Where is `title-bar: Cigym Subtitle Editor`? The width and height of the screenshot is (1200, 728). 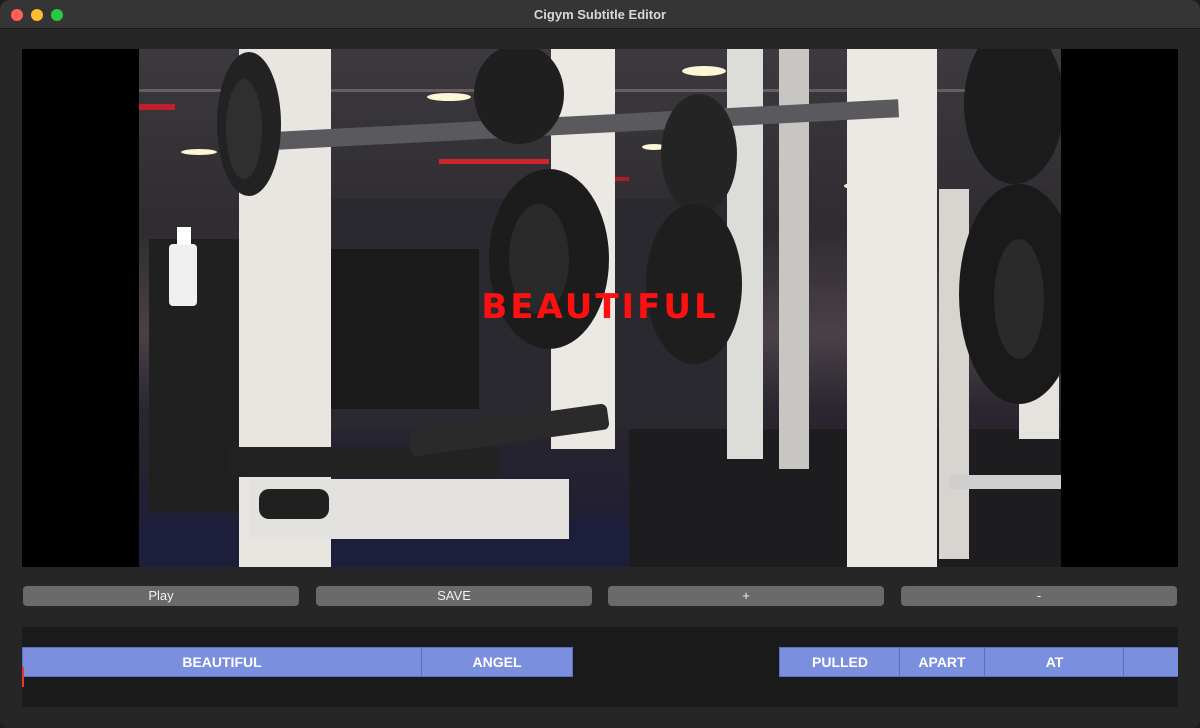 title-bar: Cigym Subtitle Editor is located at coordinates (600, 14).